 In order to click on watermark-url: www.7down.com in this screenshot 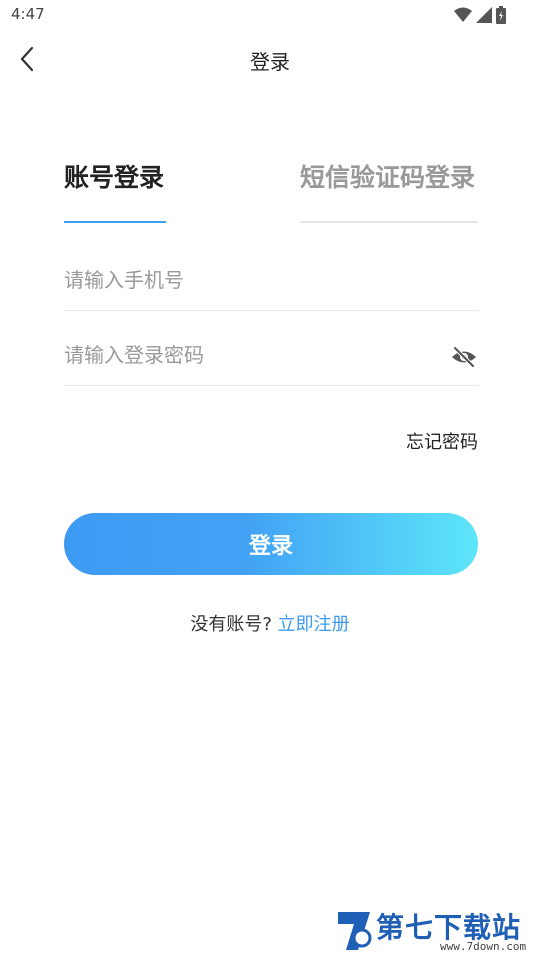, I will do `click(483, 946)`.